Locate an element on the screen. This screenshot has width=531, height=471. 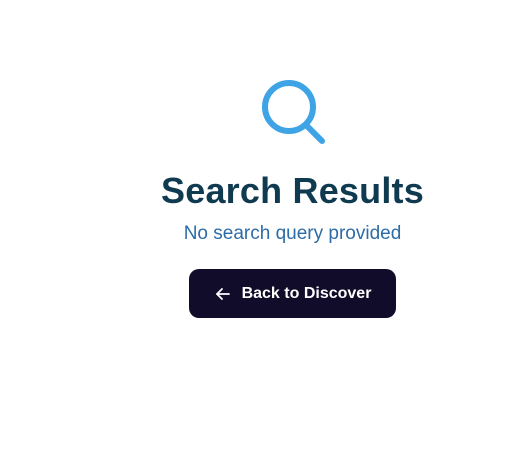
back-to-discover-button: Back to Discover is located at coordinates (292, 293).